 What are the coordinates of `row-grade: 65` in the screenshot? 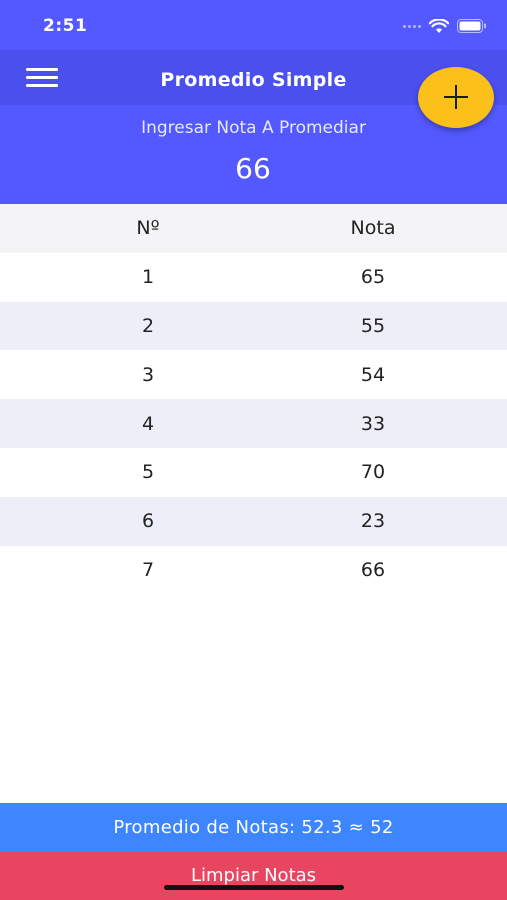 It's located at (373, 277).